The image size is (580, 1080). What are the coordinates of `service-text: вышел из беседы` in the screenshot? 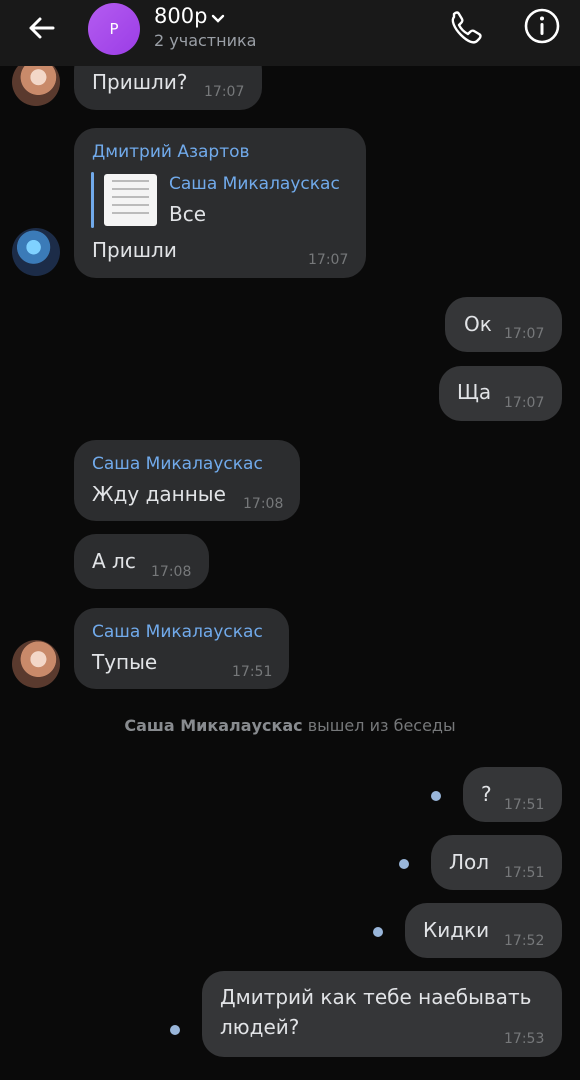 It's located at (381, 725).